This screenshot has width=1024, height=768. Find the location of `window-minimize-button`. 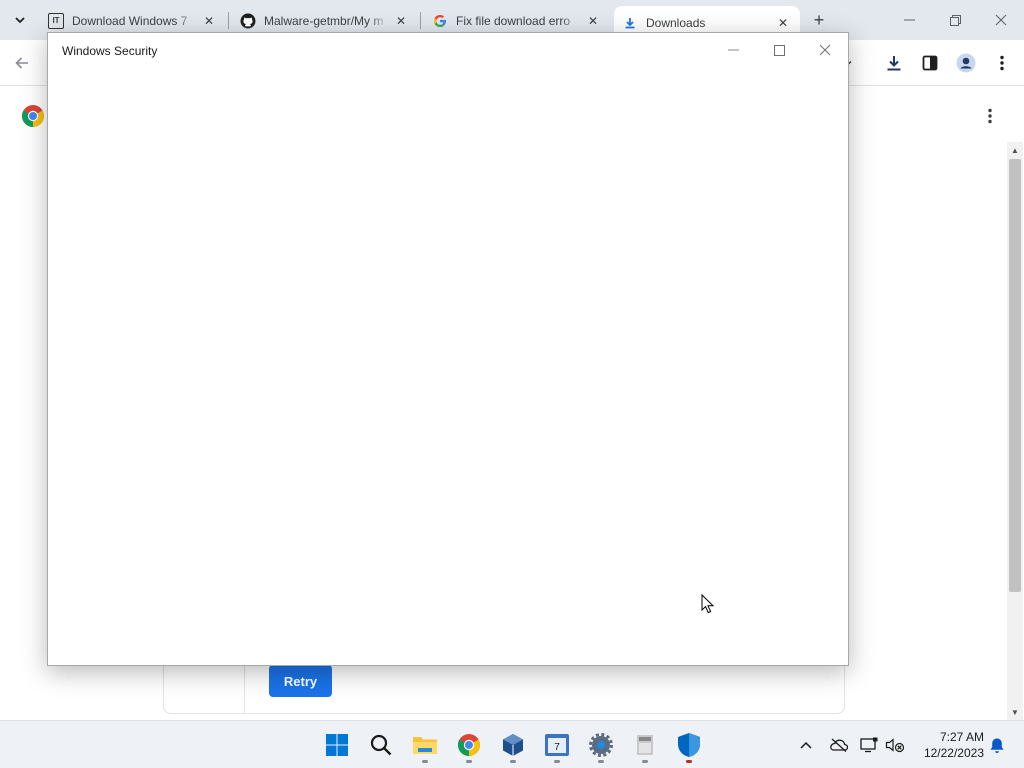

window-minimize-button is located at coordinates (909, 20).